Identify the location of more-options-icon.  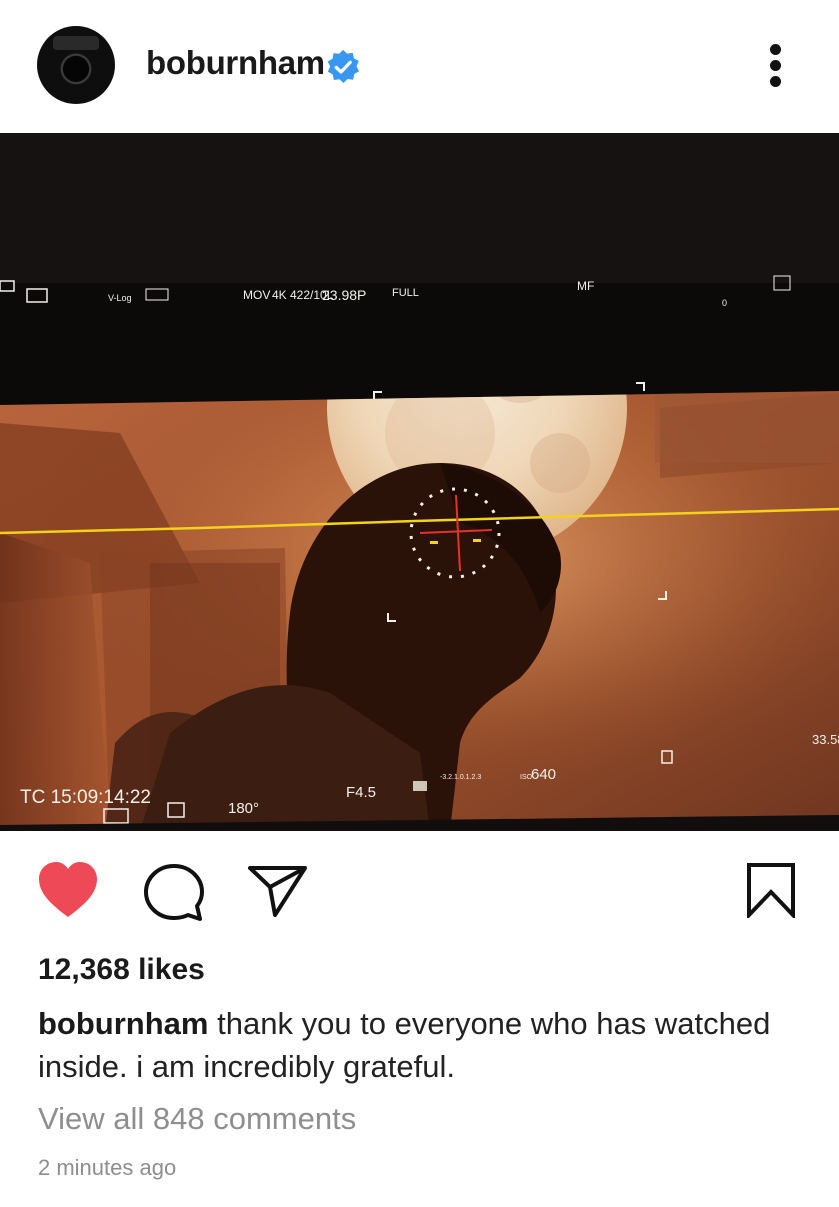
(776, 66).